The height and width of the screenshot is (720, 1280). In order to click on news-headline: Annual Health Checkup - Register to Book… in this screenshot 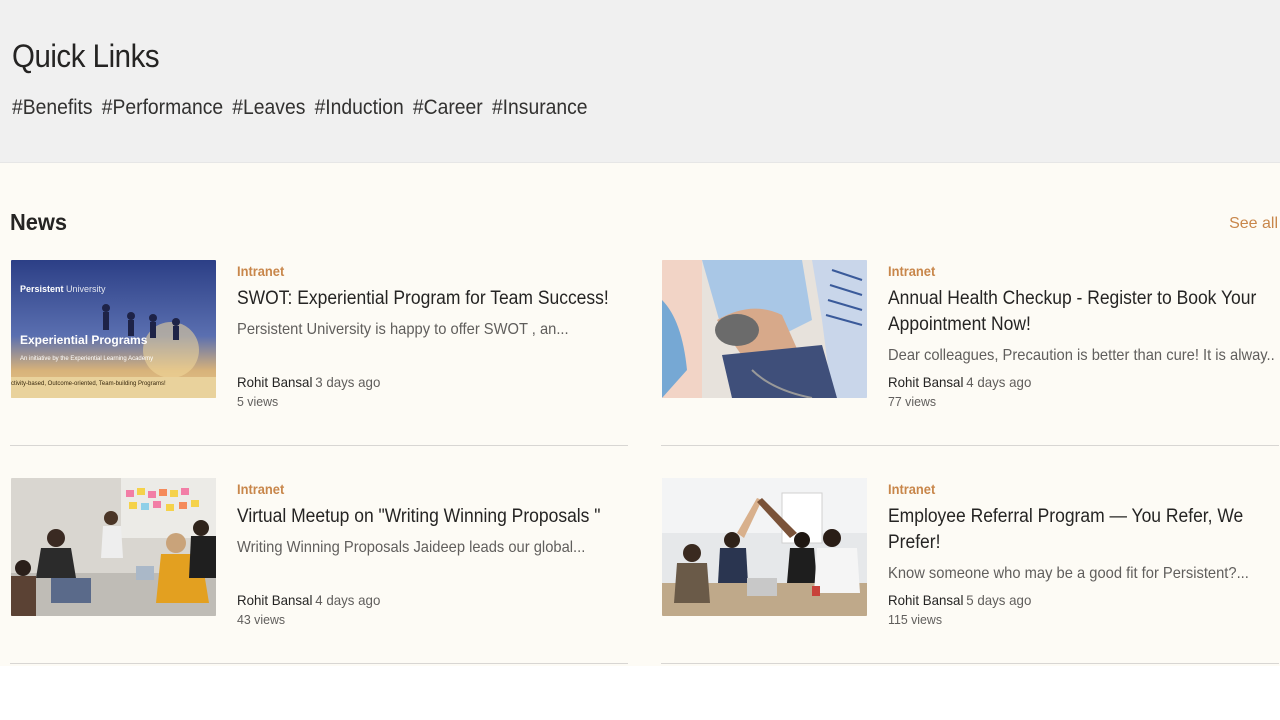, I will do `click(1081, 312)`.